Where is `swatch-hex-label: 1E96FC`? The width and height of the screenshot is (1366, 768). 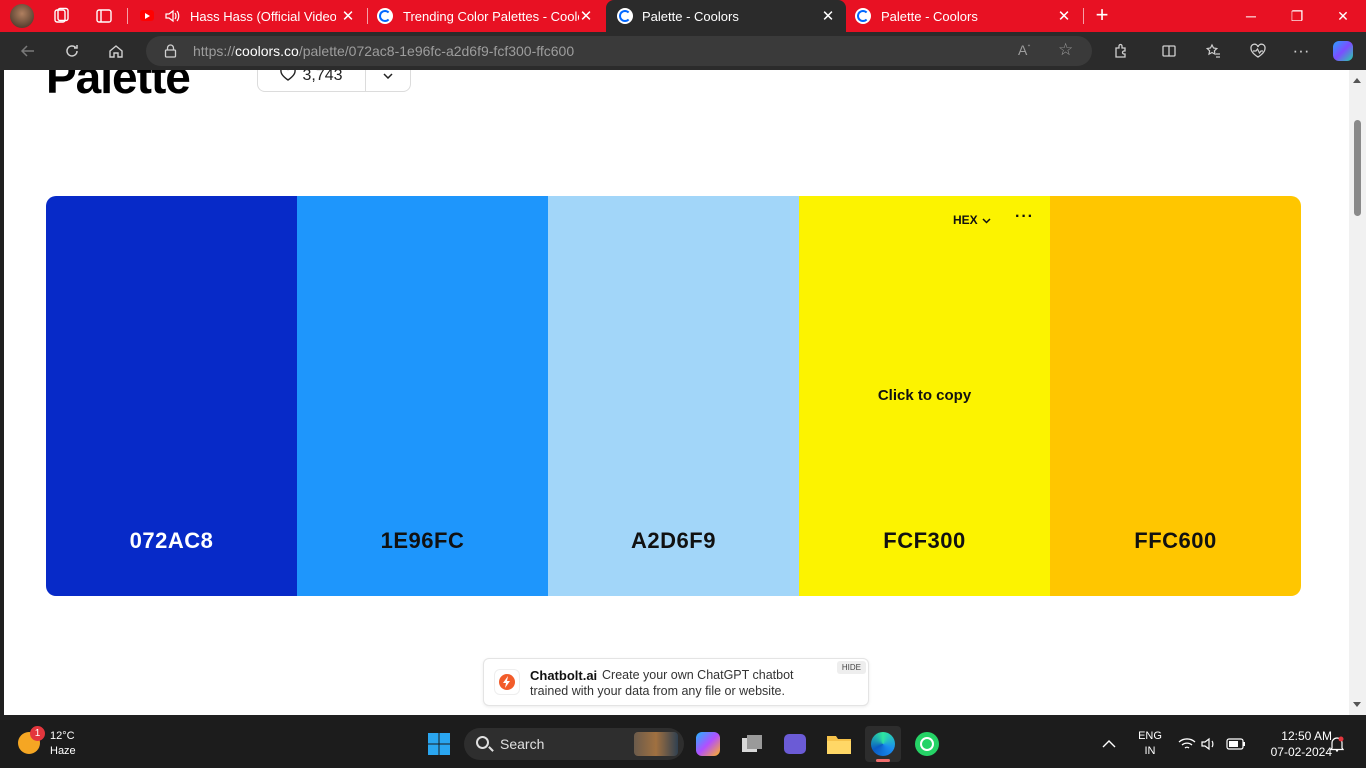
swatch-hex-label: 1E96FC is located at coordinates (422, 541).